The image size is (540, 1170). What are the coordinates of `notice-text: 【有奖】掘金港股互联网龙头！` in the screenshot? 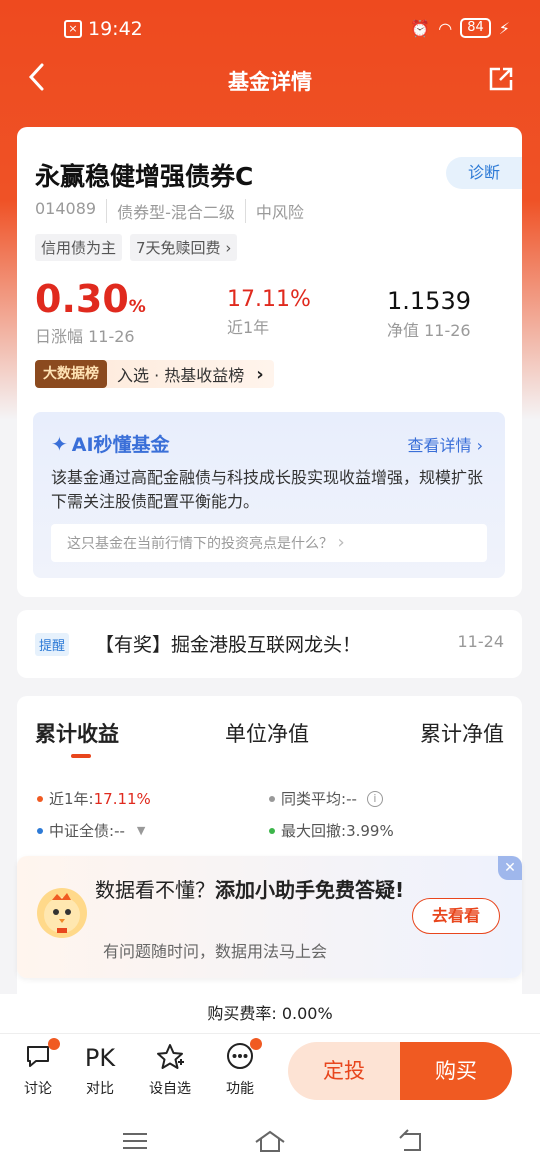 It's located at (228, 645).